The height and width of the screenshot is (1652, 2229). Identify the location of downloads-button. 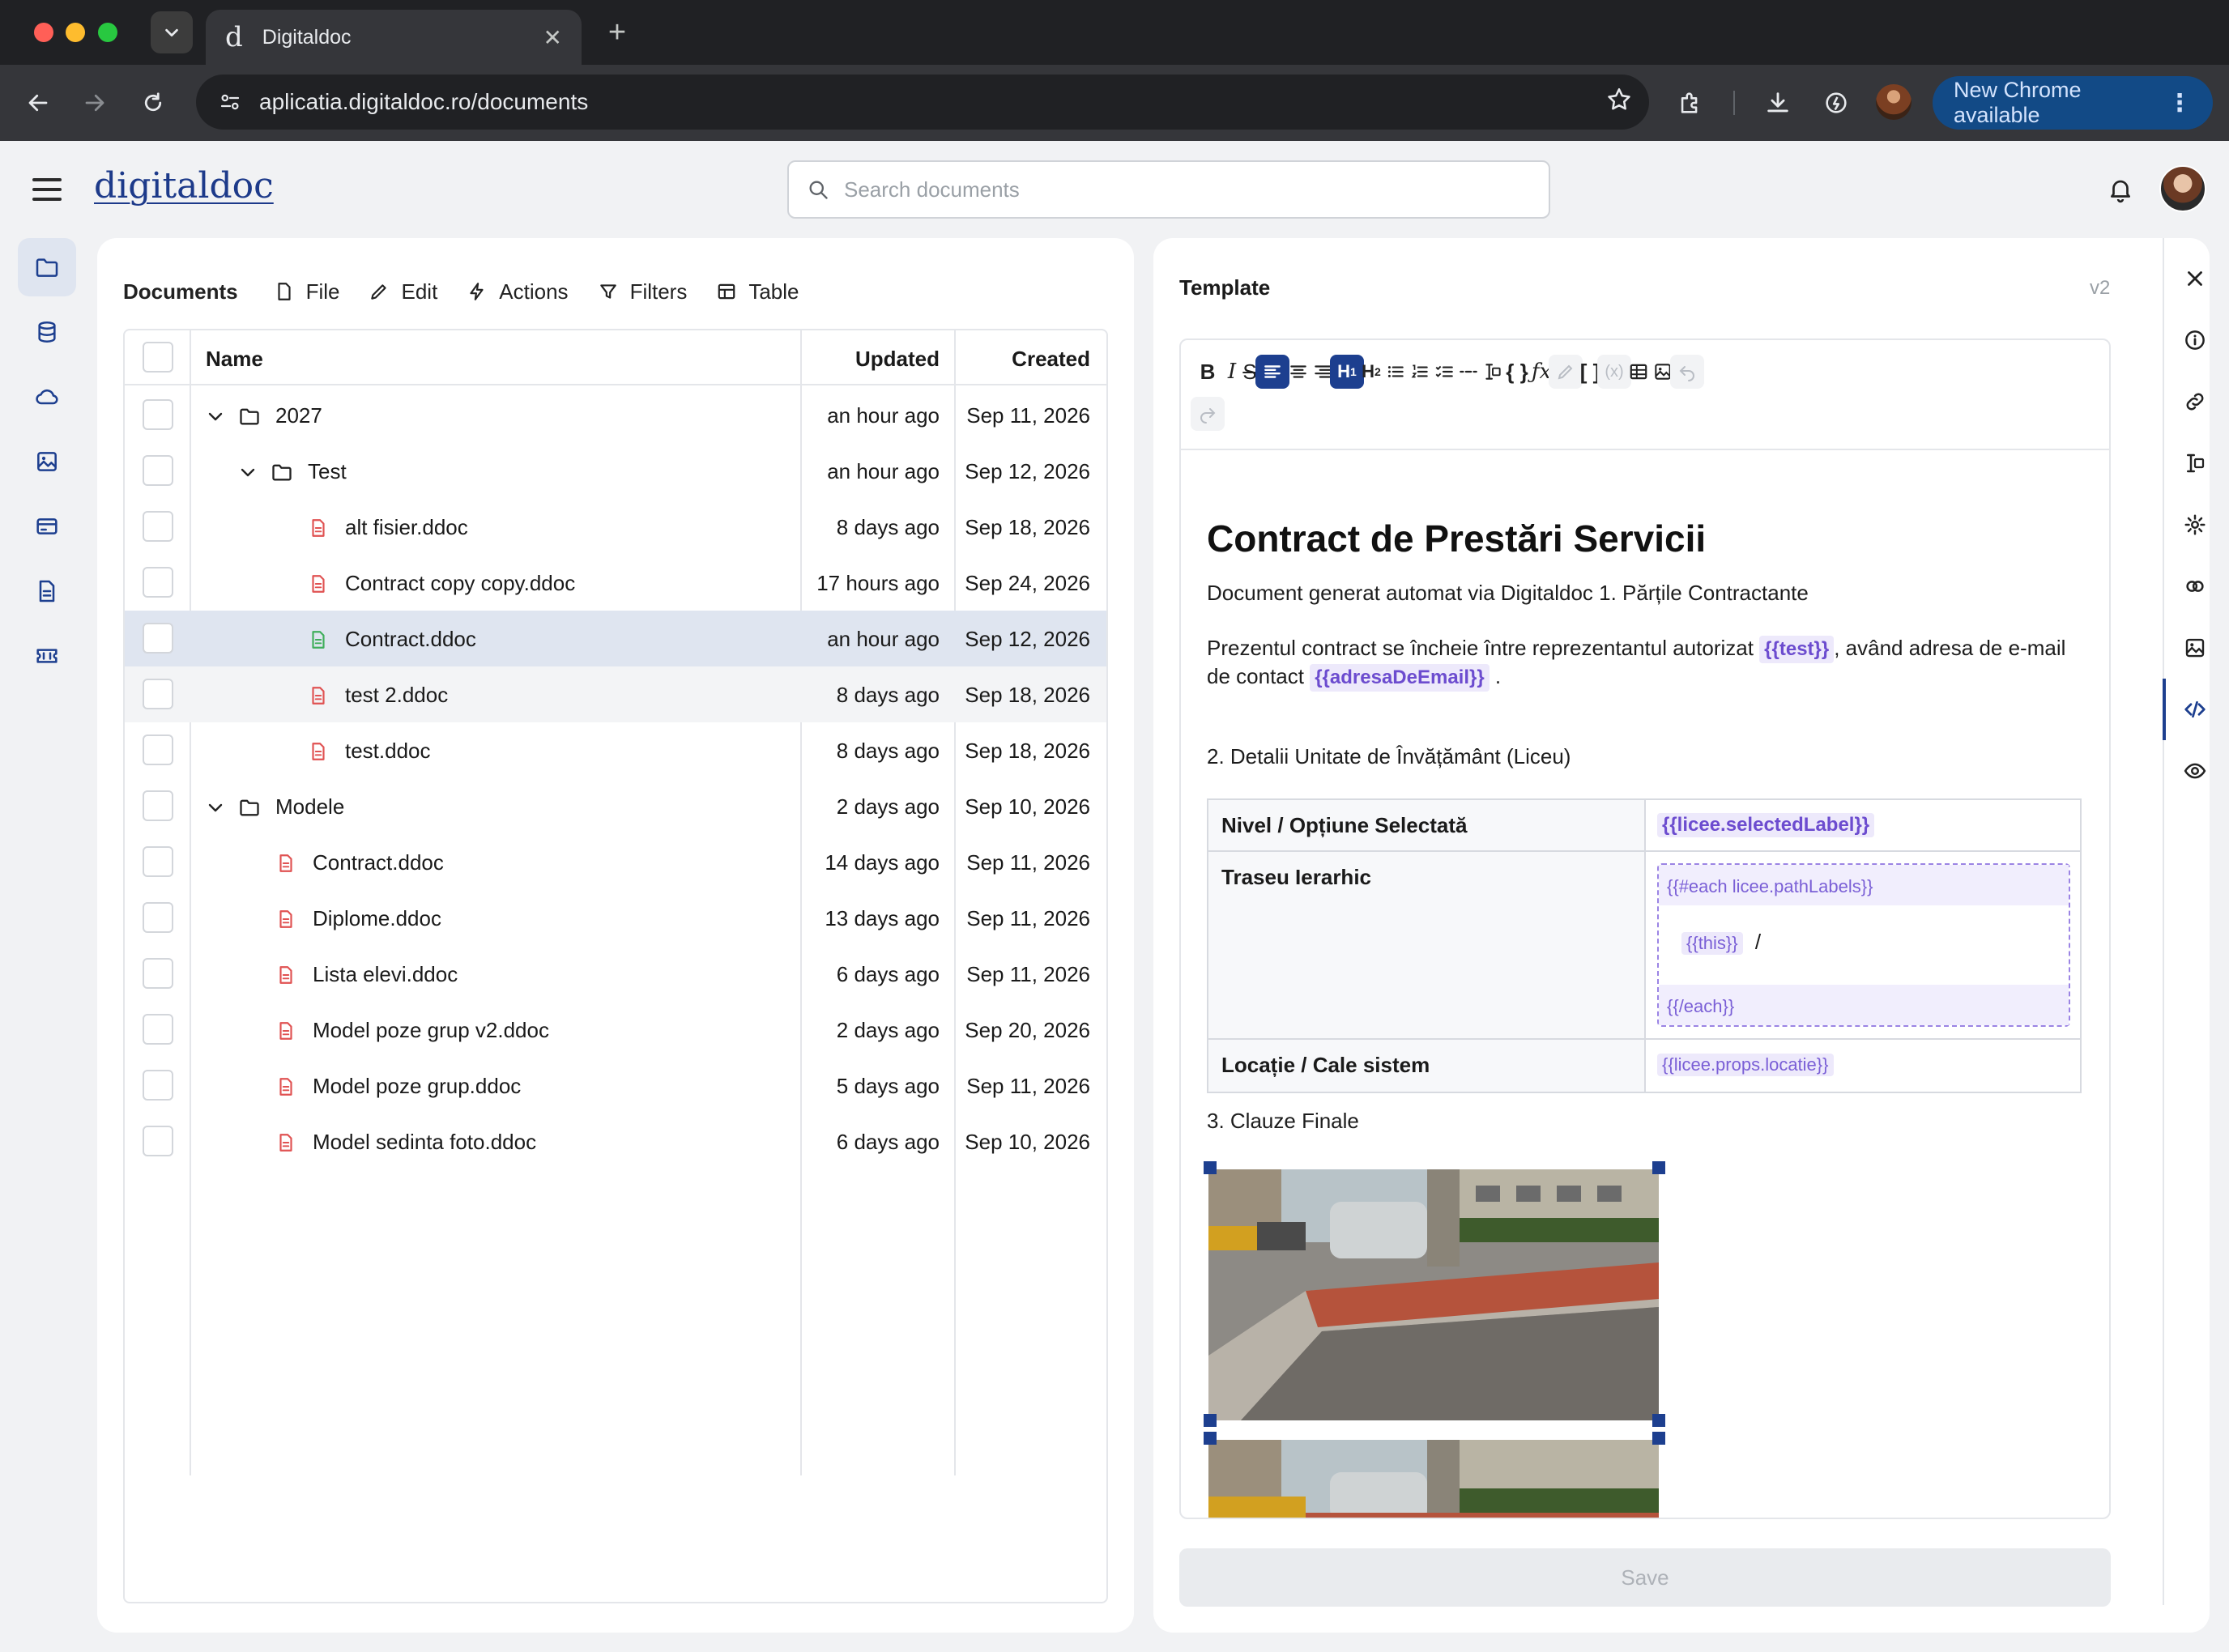
(1778, 103).